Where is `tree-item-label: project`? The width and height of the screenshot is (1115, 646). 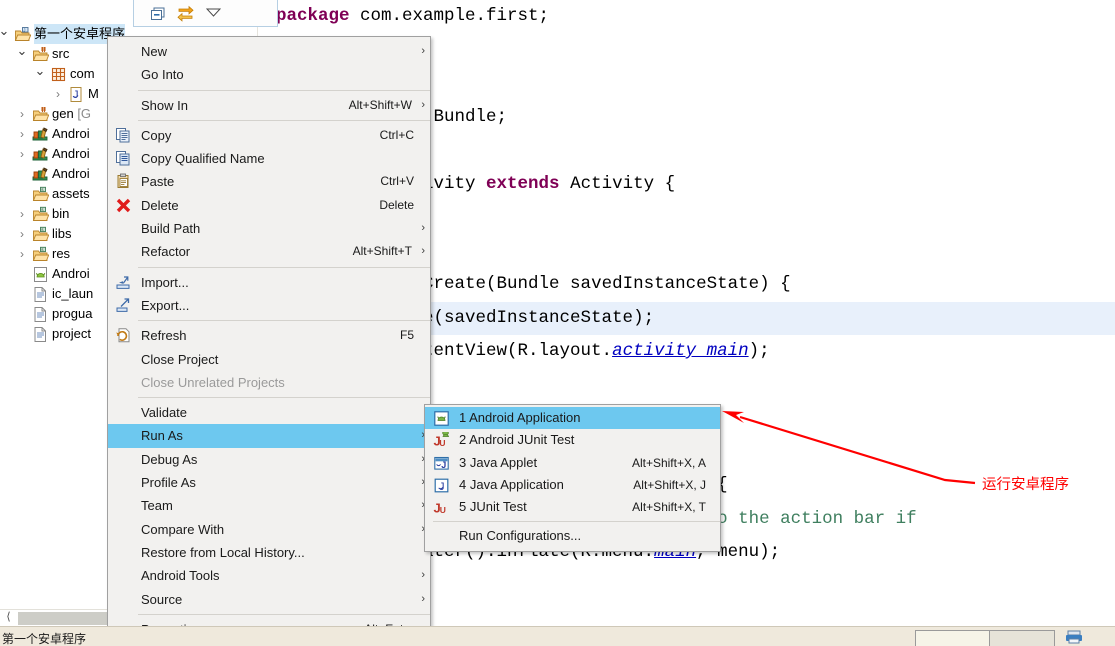 tree-item-label: project is located at coordinates (72, 333).